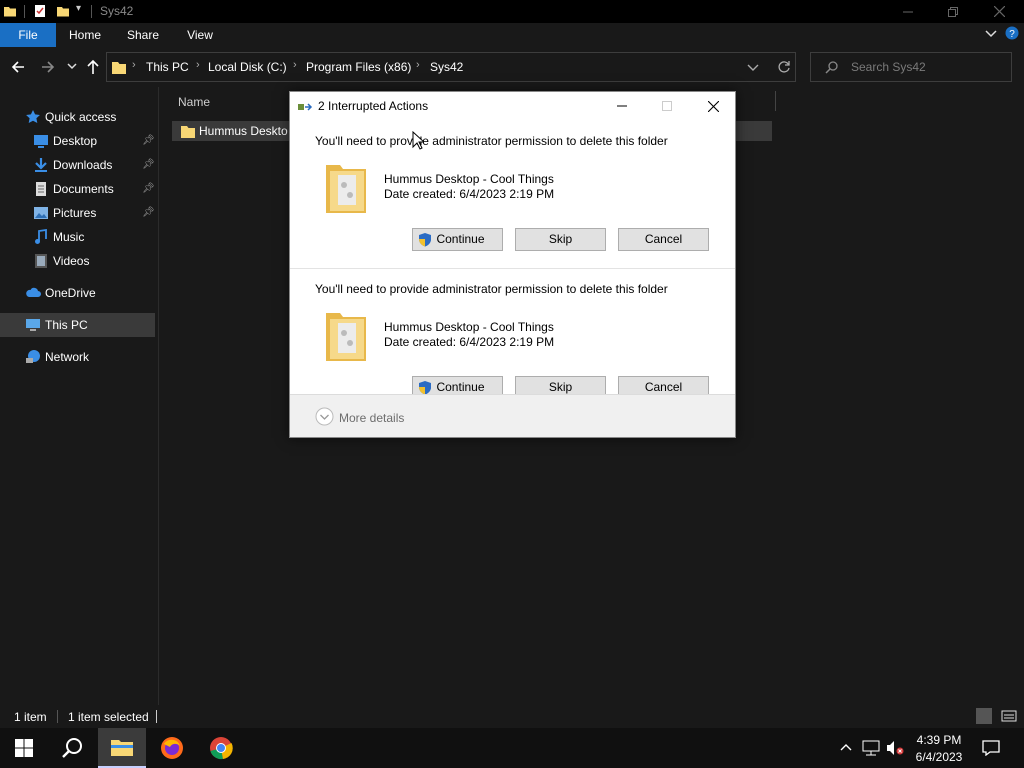  I want to click on sidebar-item-this-pc: This PC, so click(77, 325).